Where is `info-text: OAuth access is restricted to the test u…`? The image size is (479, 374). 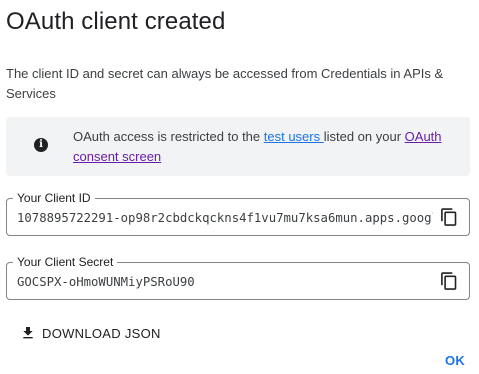
info-text: OAuth access is restricted to the test u… is located at coordinates (269, 147).